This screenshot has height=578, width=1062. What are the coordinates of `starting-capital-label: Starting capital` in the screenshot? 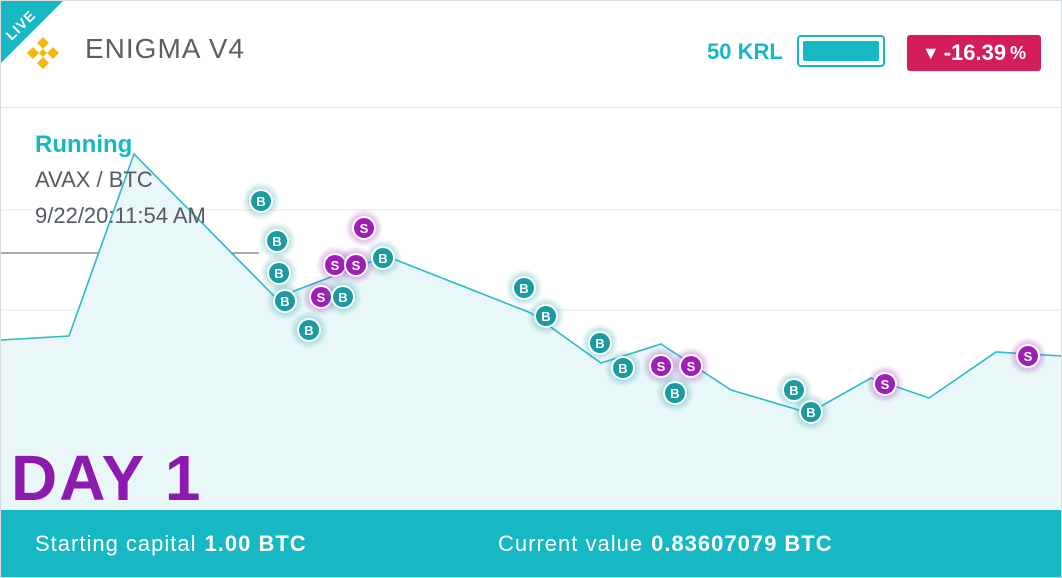 It's located at (116, 543).